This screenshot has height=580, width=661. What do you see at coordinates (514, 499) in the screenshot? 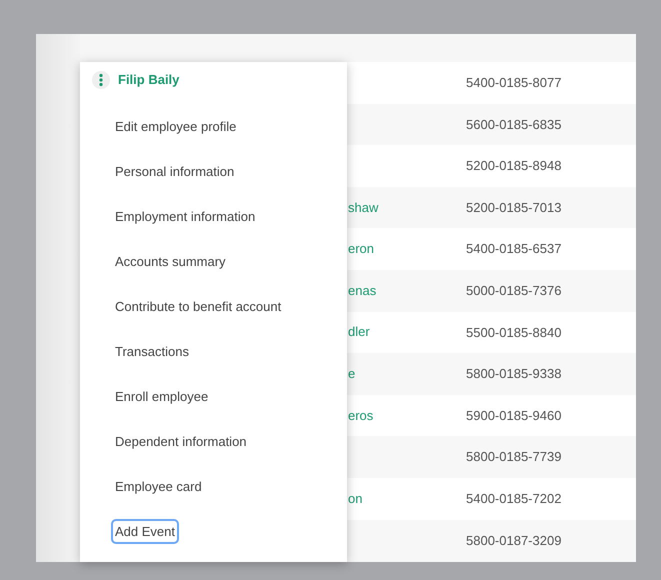
I see `account-number: 5400-0185-7202` at bounding box center [514, 499].